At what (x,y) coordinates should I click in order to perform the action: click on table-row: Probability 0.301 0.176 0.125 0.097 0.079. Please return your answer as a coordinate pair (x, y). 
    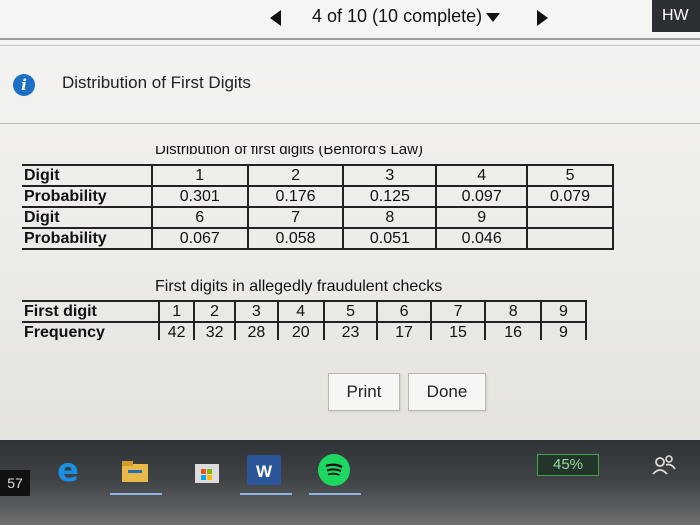
    Looking at the image, I should click on (318, 196).